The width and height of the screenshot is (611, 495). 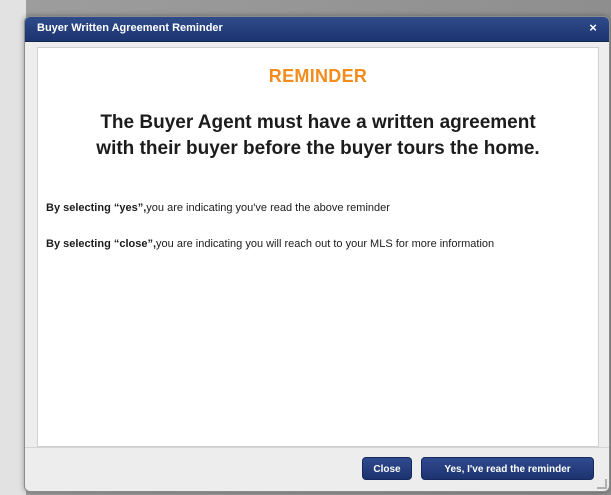 What do you see at coordinates (13, 247) in the screenshot?
I see `background-page-strip` at bounding box center [13, 247].